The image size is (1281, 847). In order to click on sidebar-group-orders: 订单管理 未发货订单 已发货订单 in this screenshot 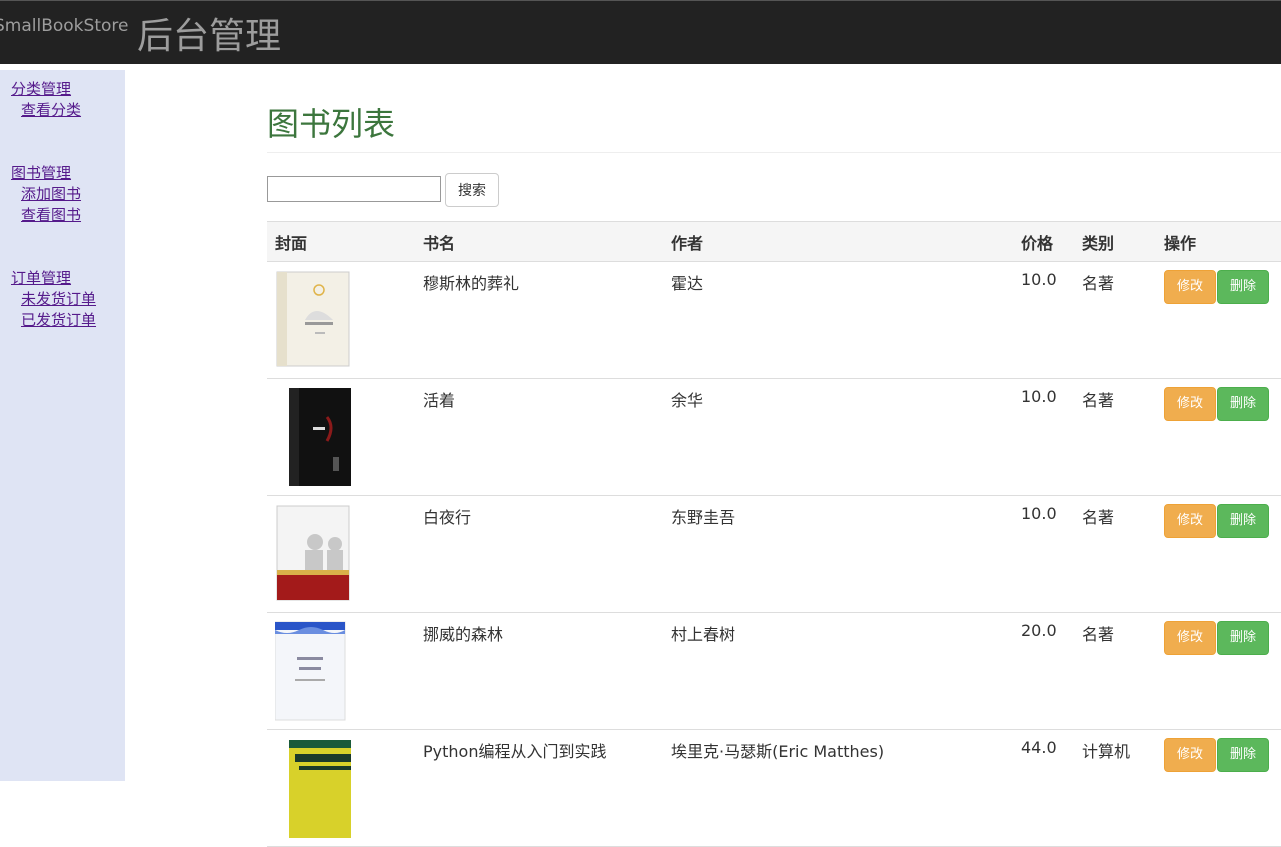, I will do `click(53, 299)`.